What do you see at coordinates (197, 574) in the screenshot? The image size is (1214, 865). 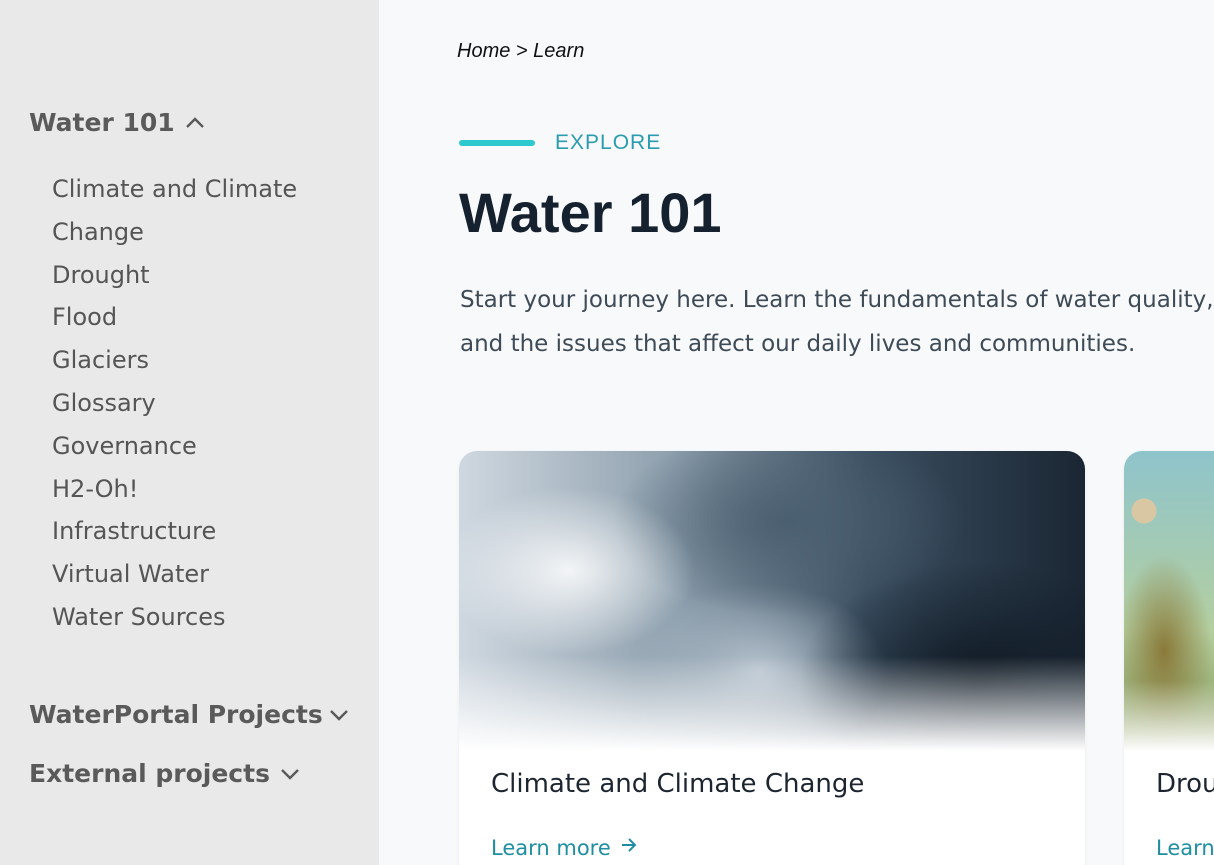 I see `sidebar-item-virtual-water: Virtual Water` at bounding box center [197, 574].